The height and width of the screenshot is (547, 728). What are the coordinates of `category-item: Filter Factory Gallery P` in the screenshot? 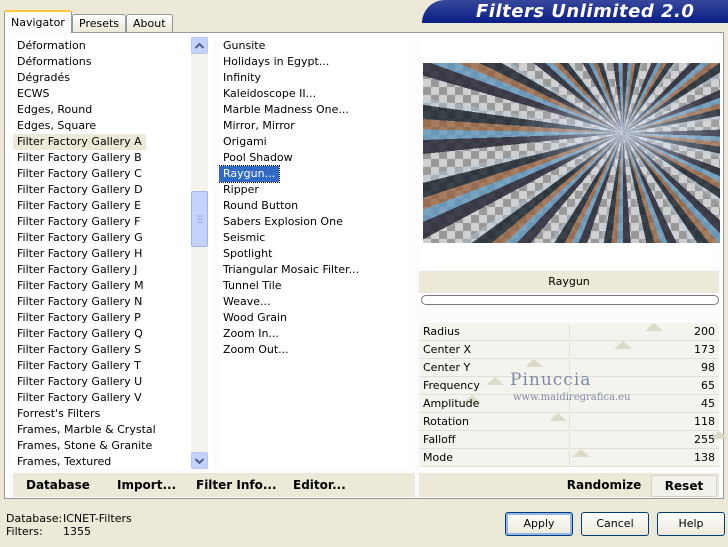 It's located at (79, 318).